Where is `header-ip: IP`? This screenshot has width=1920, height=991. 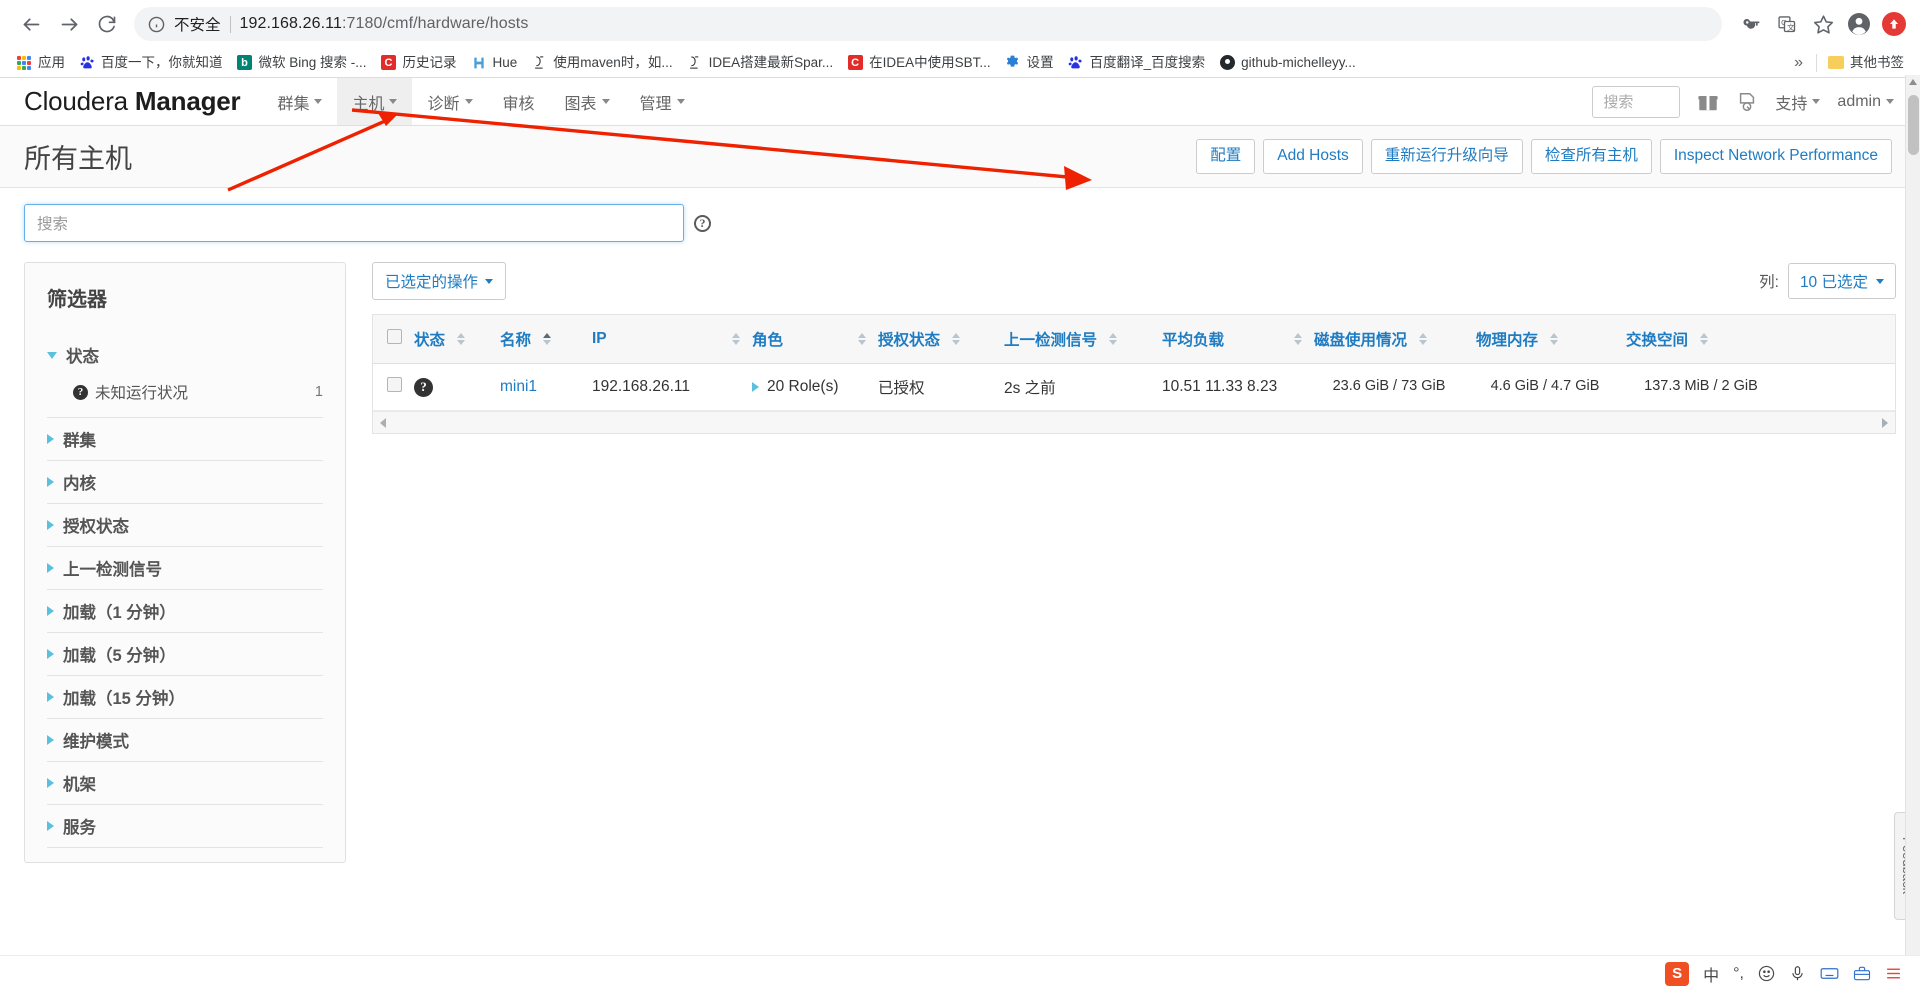 header-ip: IP is located at coordinates (666, 339).